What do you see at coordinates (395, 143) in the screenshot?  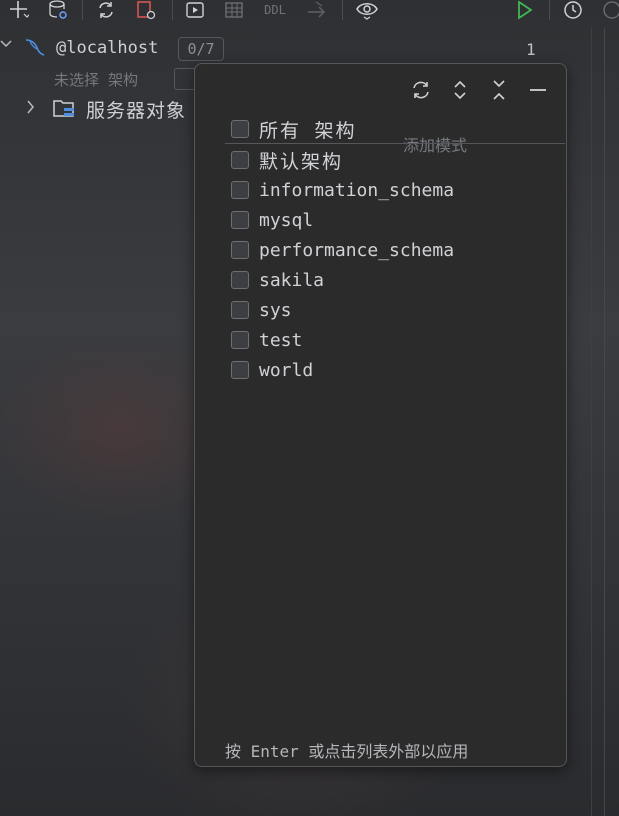 I see `list-divider` at bounding box center [395, 143].